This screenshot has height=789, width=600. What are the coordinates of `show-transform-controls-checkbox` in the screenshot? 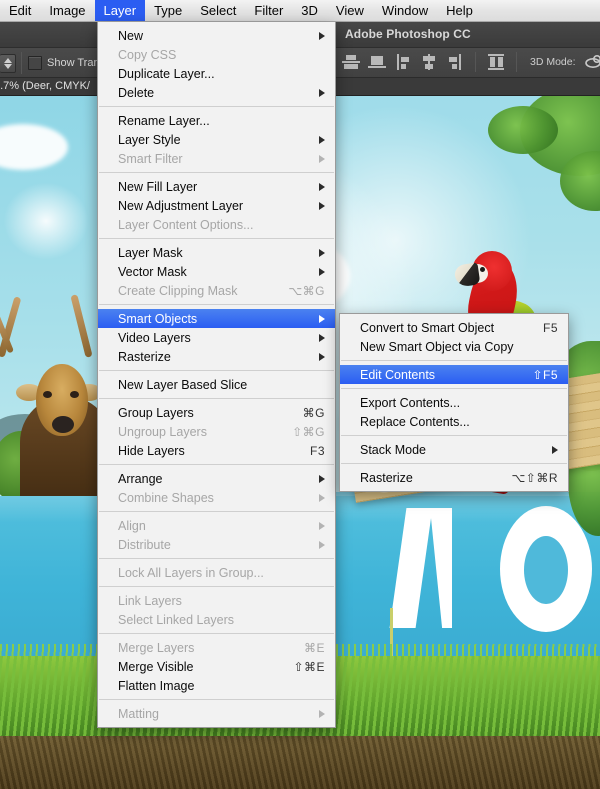 It's located at (35, 63).